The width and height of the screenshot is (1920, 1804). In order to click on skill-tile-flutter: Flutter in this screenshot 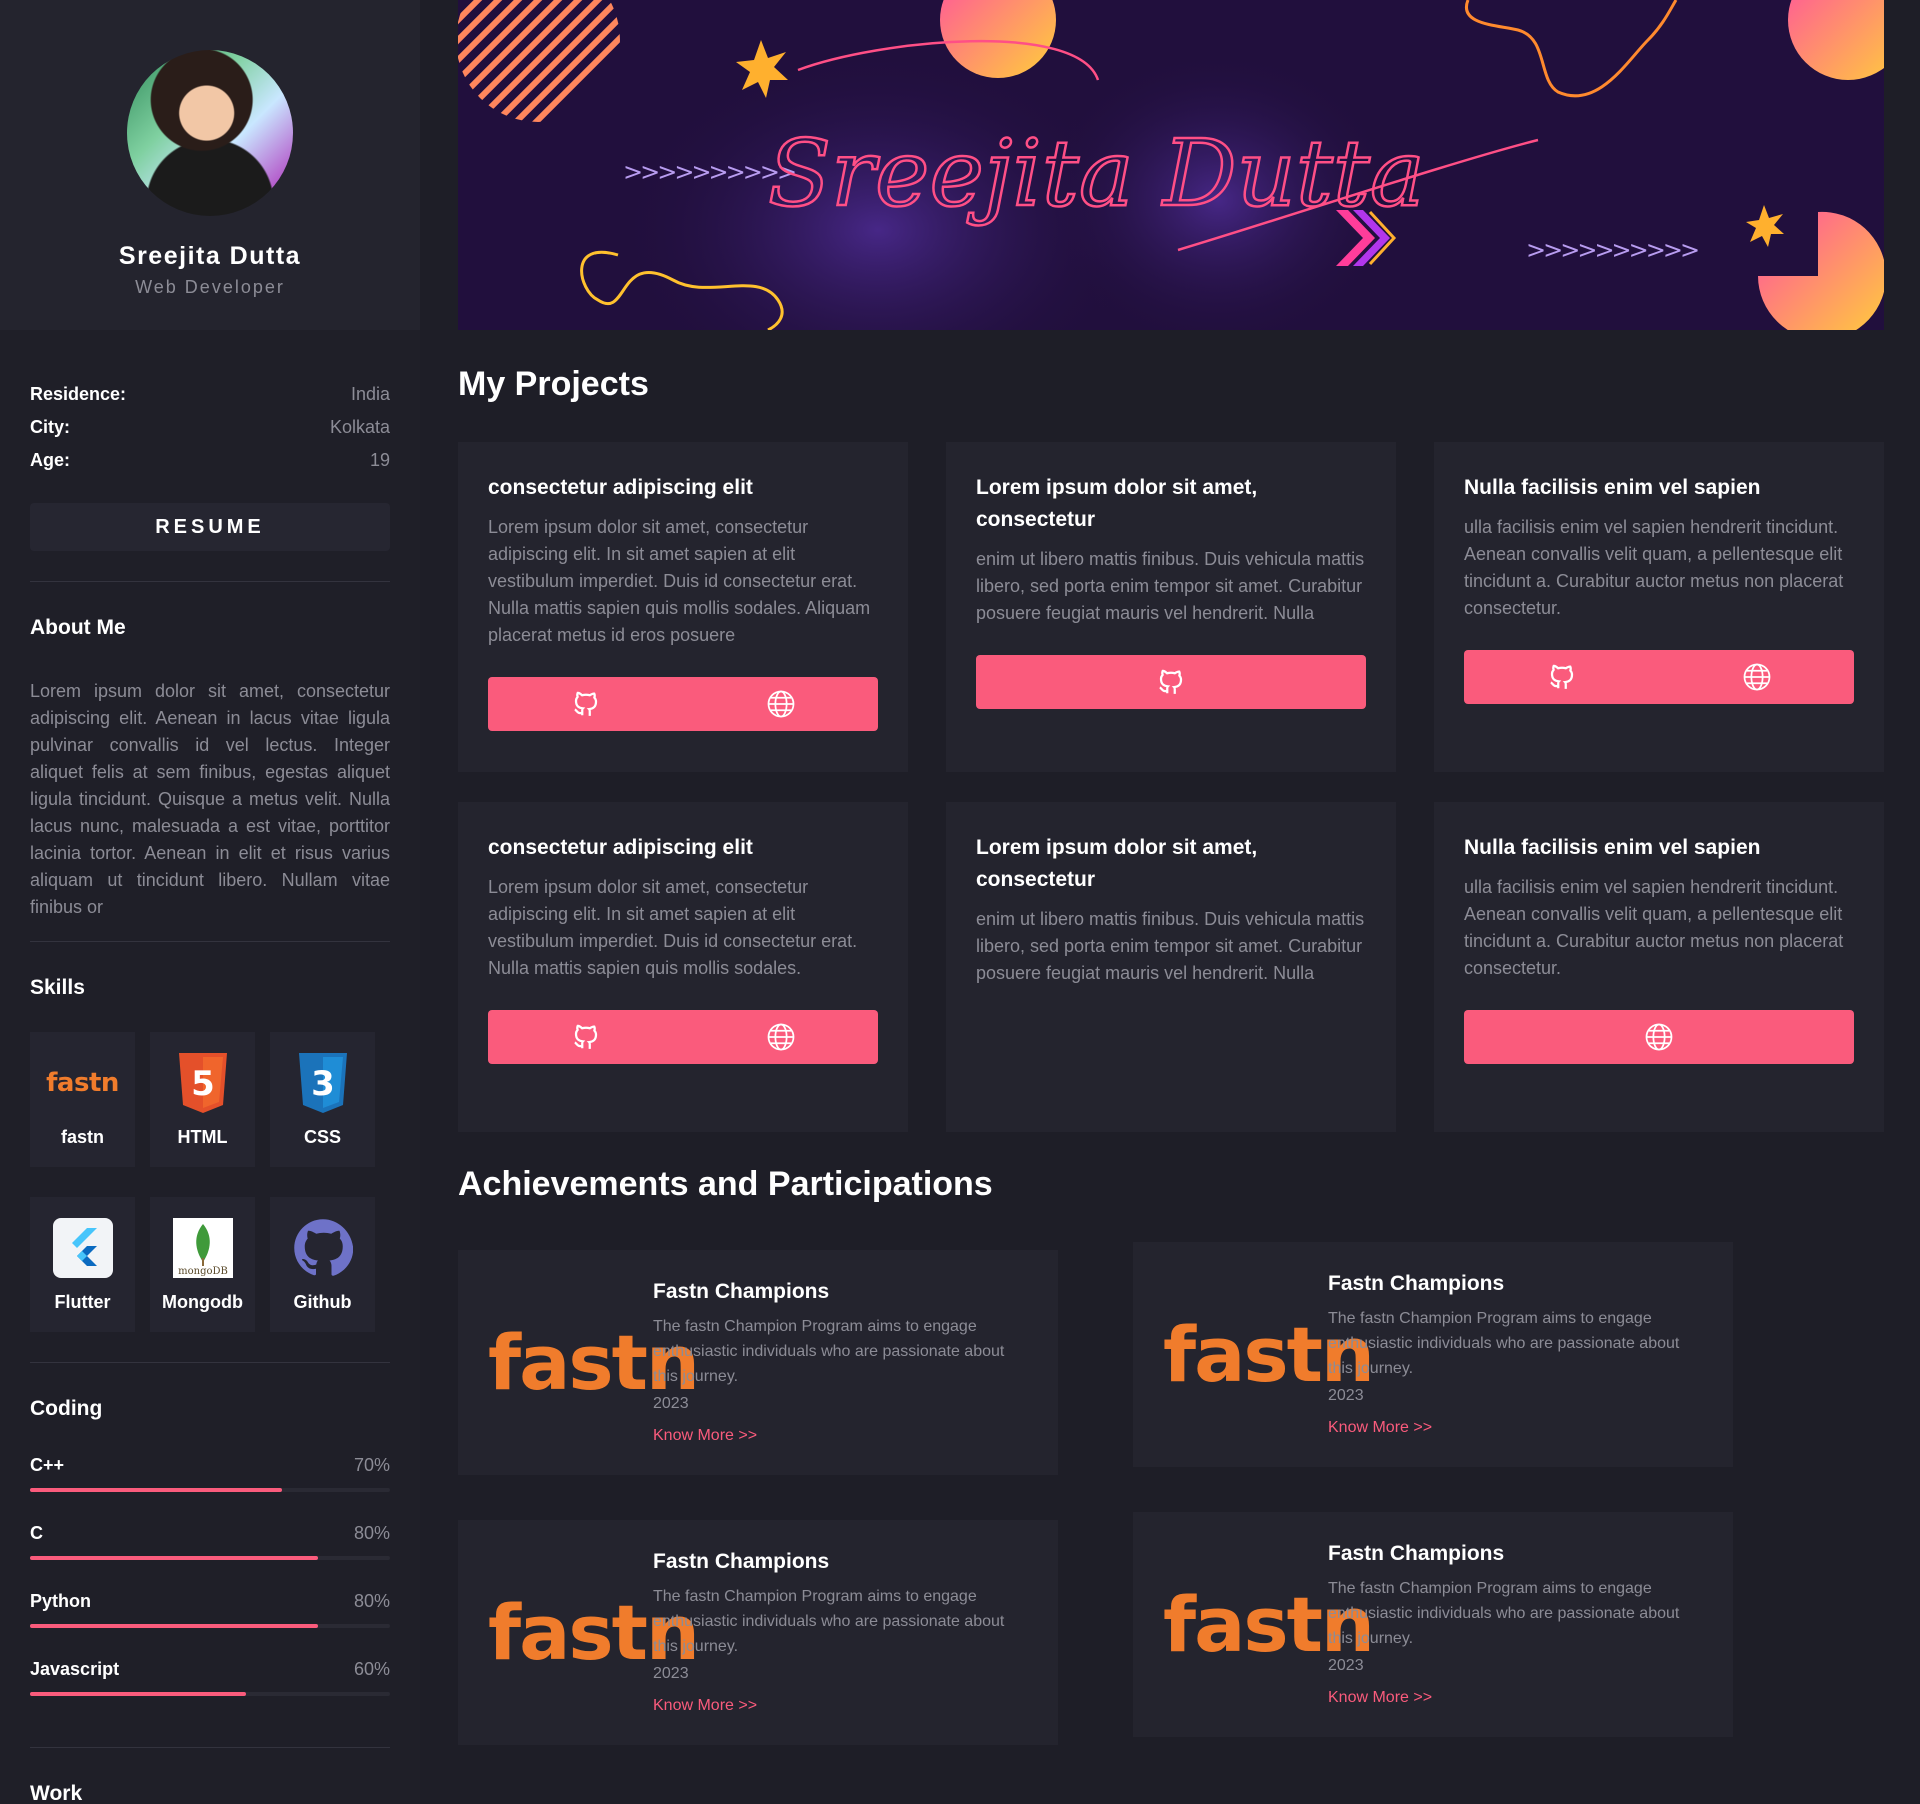, I will do `click(82, 1264)`.